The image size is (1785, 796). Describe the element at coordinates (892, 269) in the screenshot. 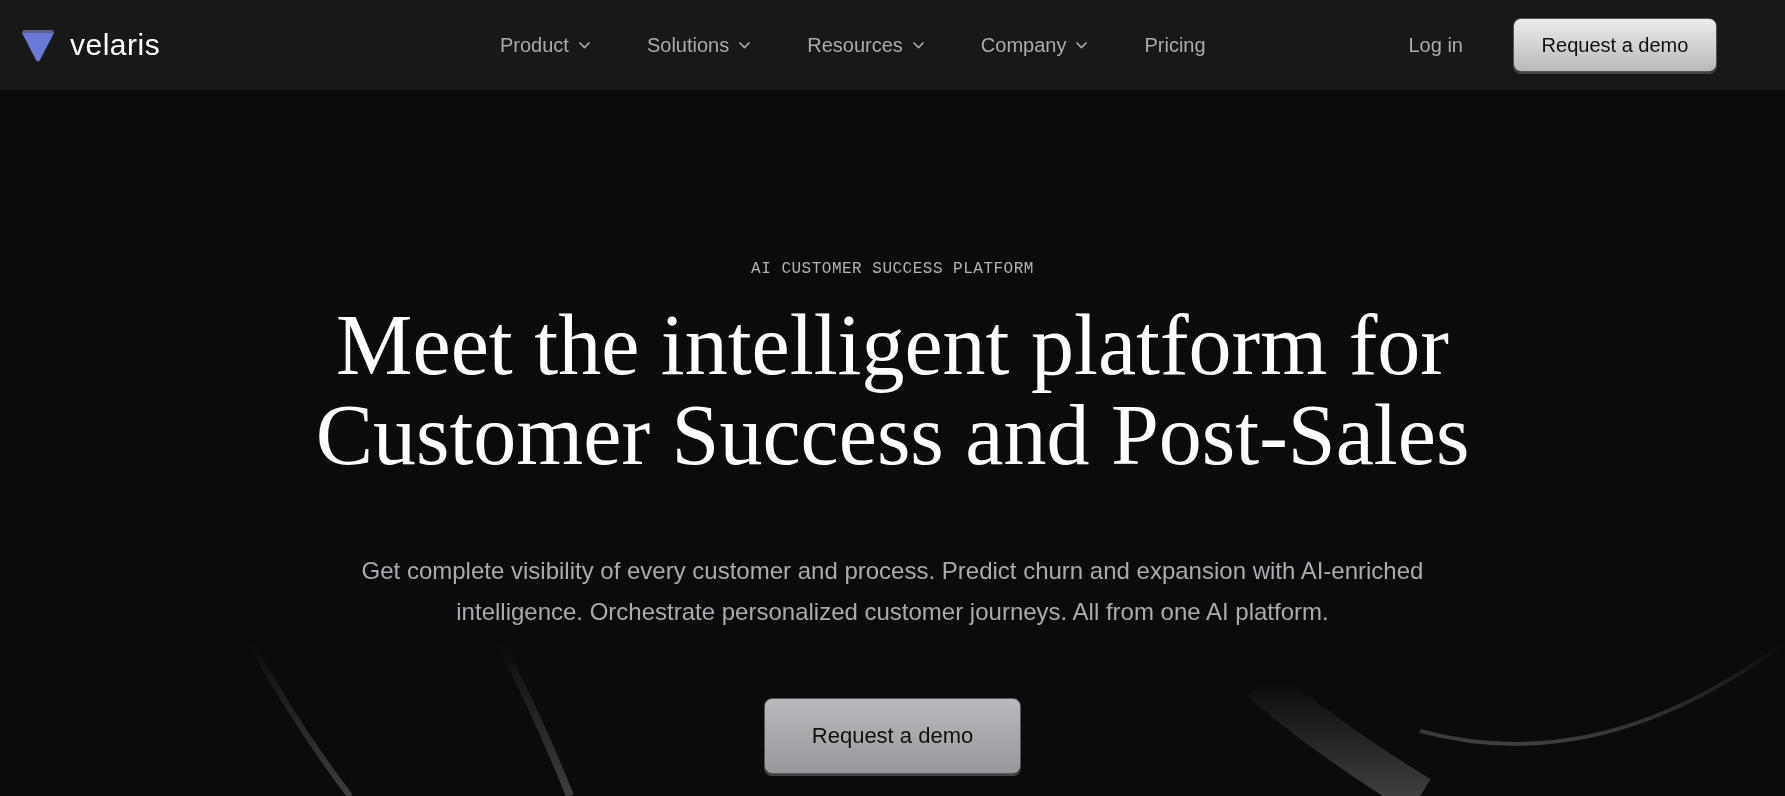

I see `eyebrow-label: AI CUSTOMER SUCCESS PLATFORM` at that location.